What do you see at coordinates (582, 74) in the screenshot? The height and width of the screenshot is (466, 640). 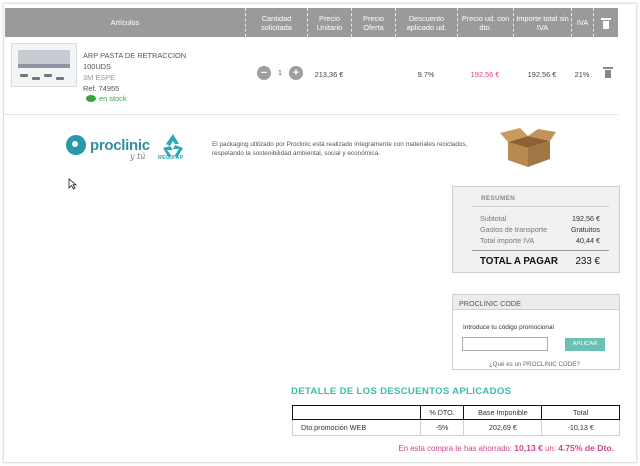 I see `iva: 21%` at bounding box center [582, 74].